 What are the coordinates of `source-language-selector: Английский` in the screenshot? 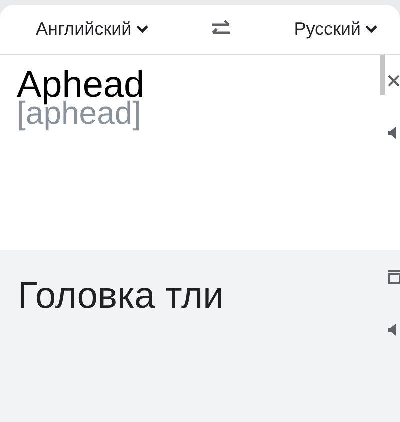 It's located at (92, 29).